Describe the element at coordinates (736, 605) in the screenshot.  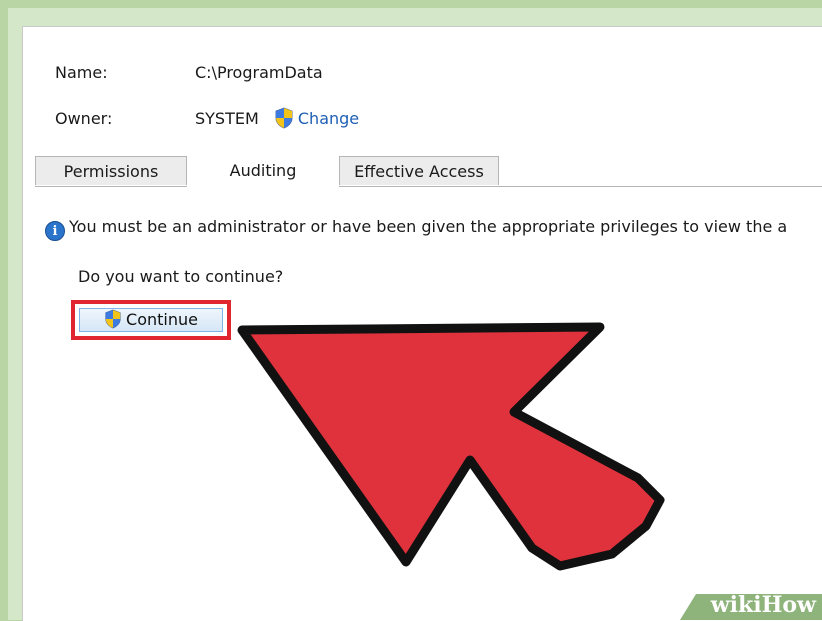
I see `watermark-part1: wiki` at that location.